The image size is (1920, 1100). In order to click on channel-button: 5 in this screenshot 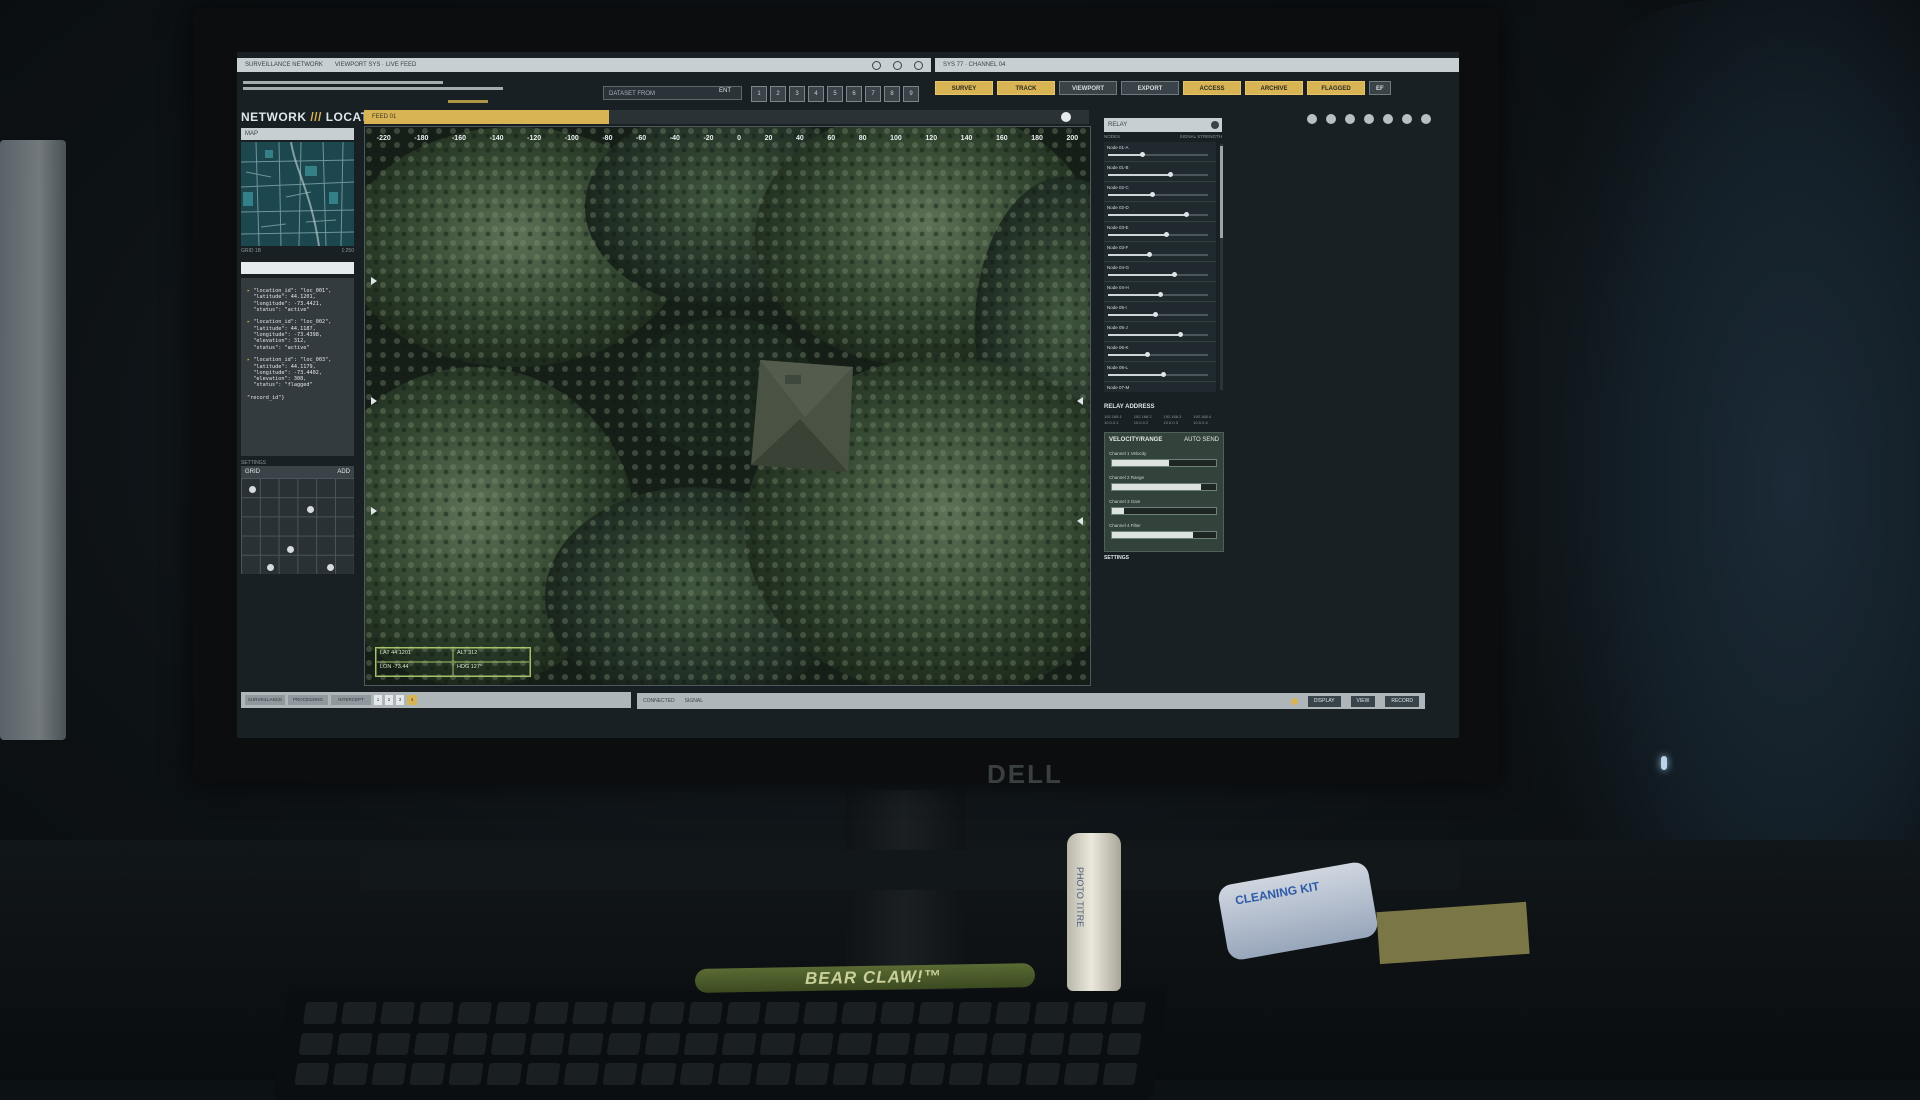, I will do `click(835, 94)`.